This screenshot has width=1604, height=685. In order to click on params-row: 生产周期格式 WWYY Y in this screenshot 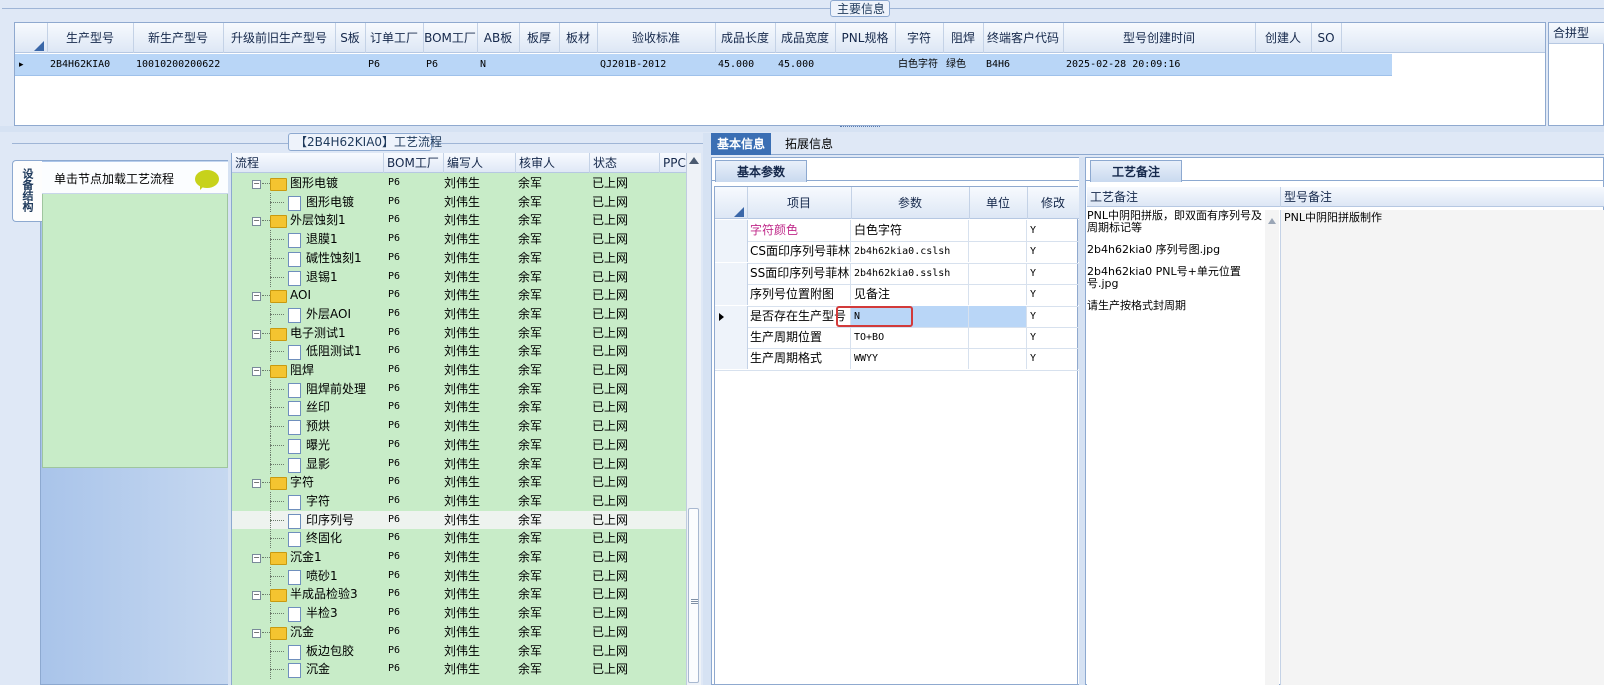, I will do `click(897, 359)`.